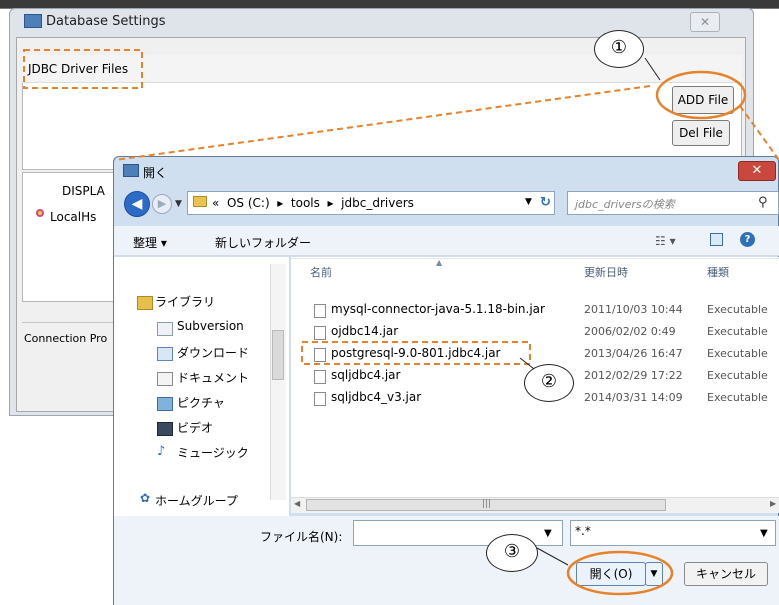 Image resolution: width=779 pixels, height=605 pixels. I want to click on refresh-icon: ↻, so click(545, 202).